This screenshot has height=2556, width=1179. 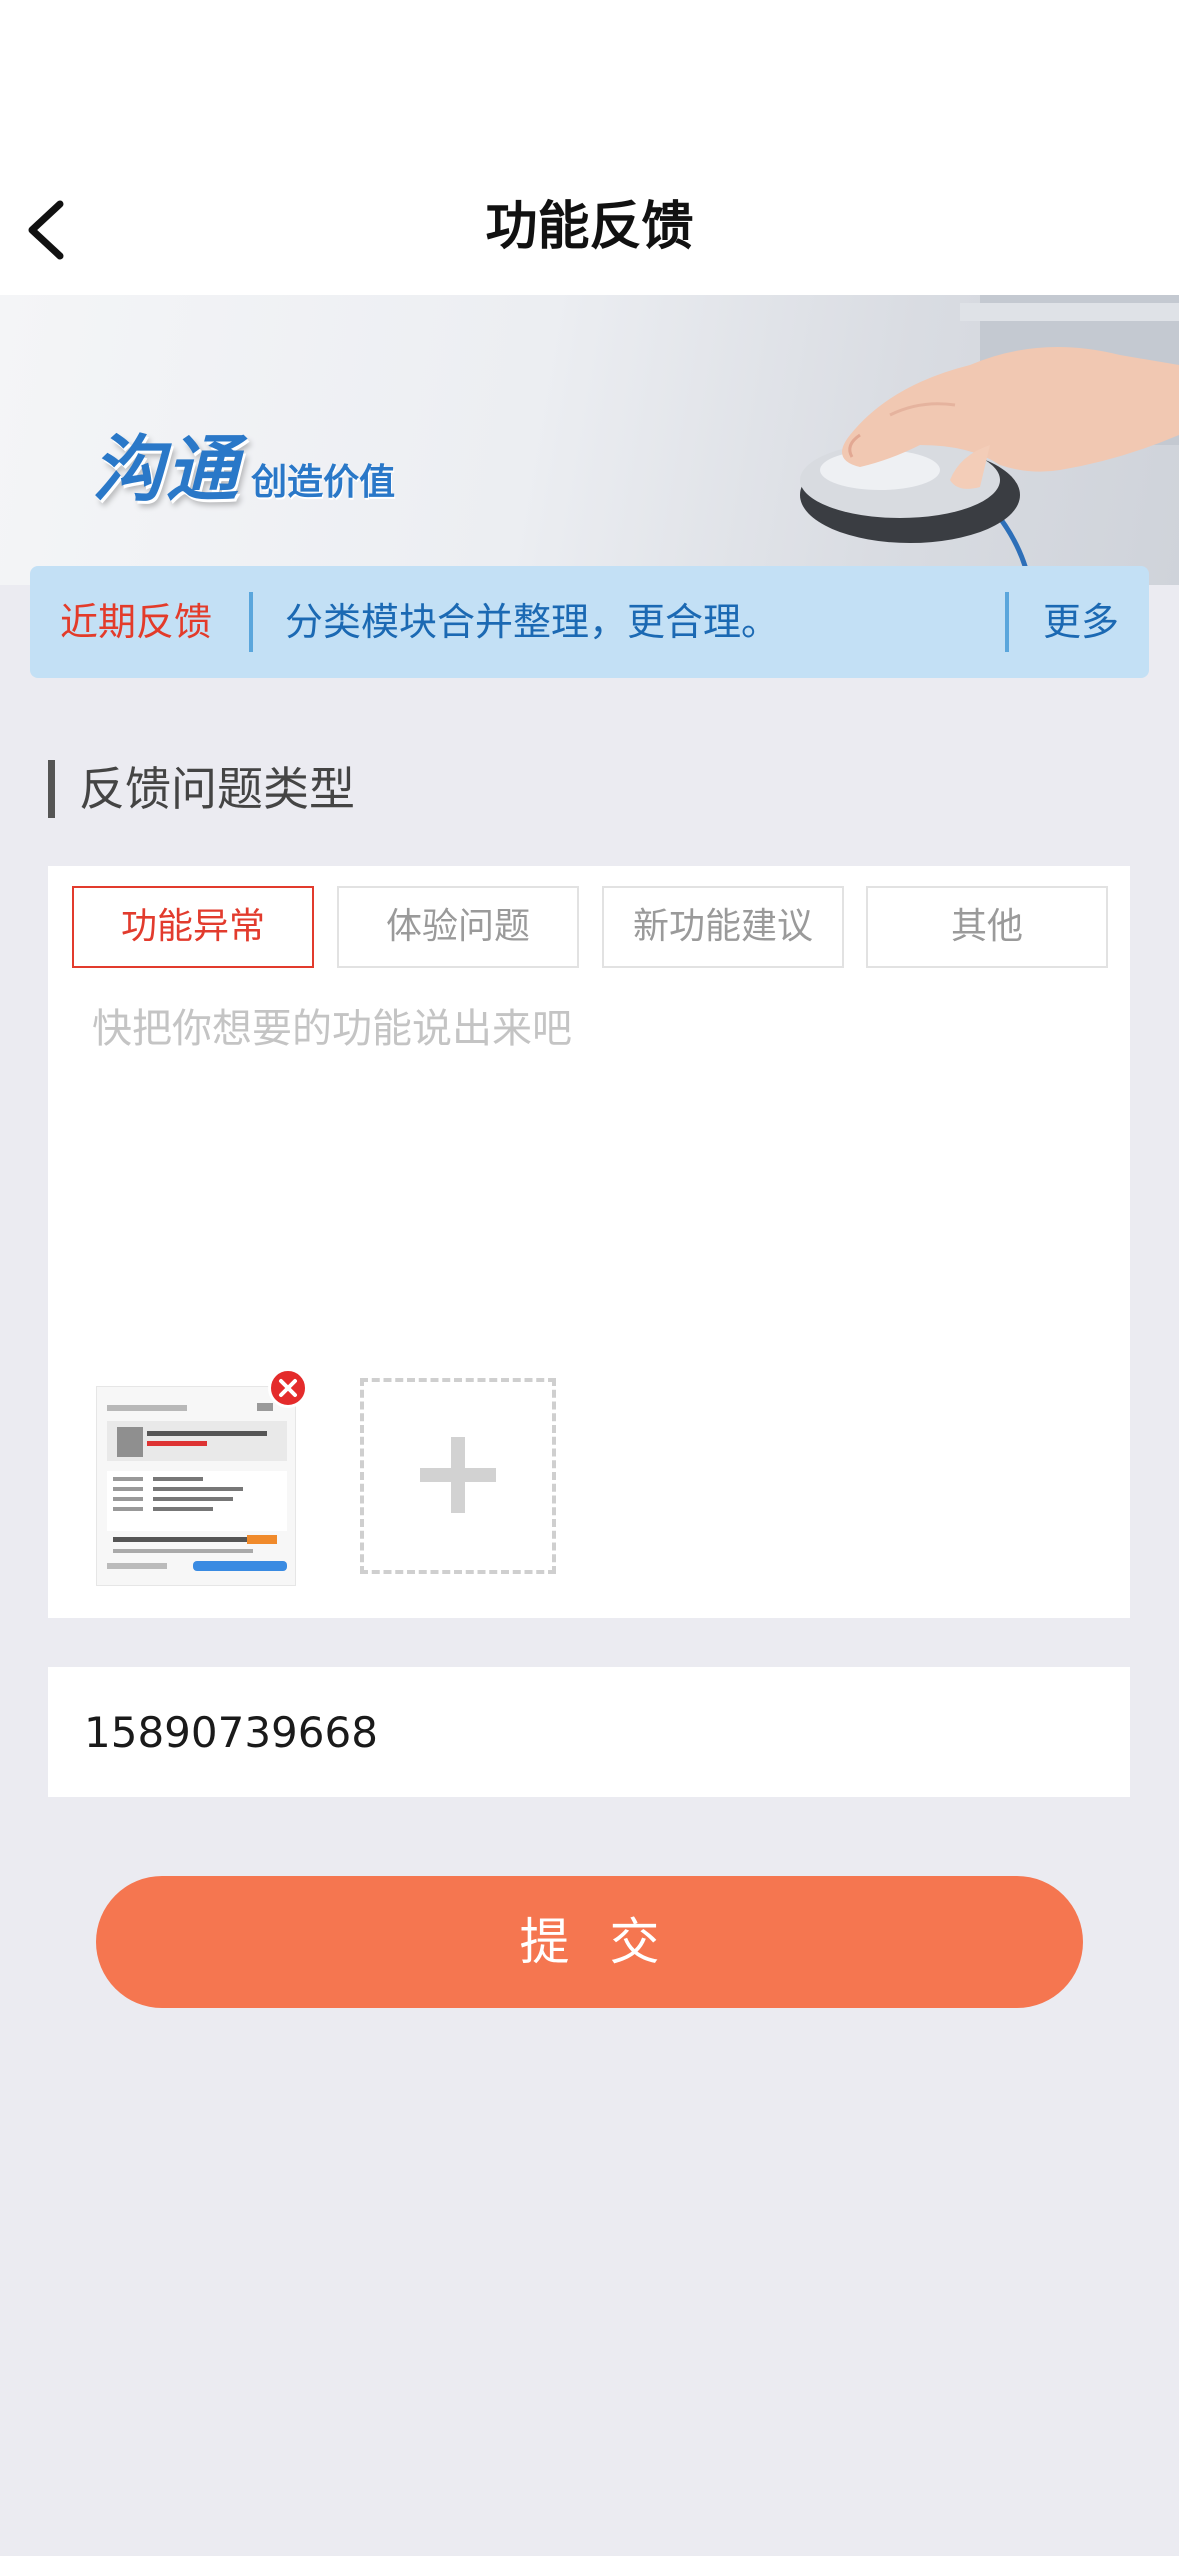 What do you see at coordinates (589, 1942) in the screenshot?
I see `submit-button: 提交` at bounding box center [589, 1942].